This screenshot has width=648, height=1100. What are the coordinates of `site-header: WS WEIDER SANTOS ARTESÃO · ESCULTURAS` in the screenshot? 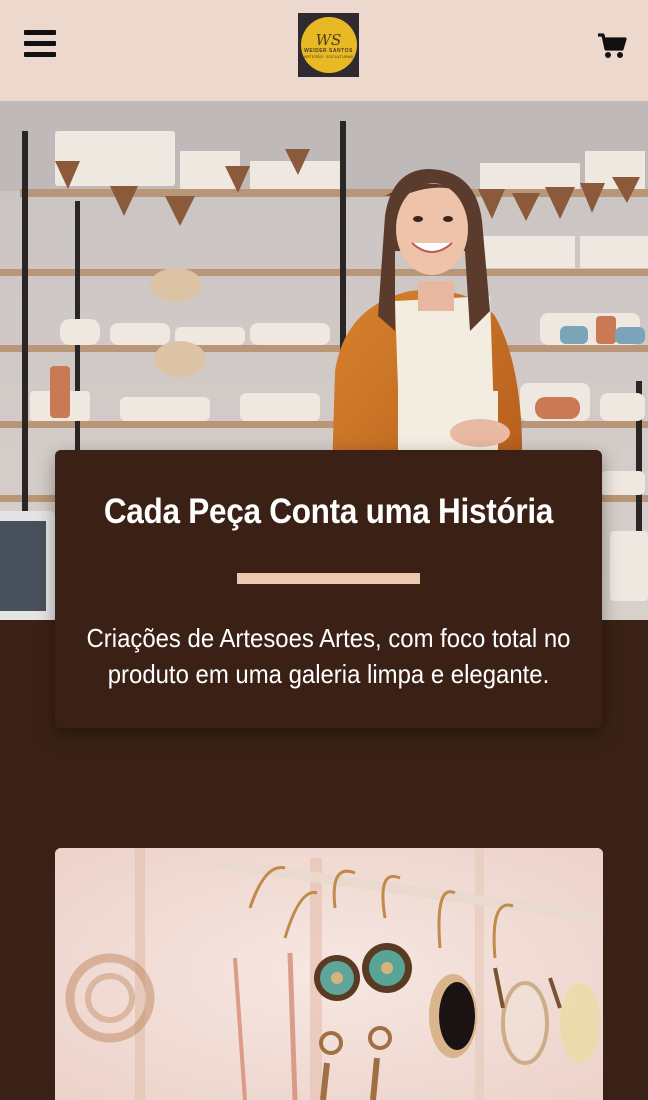 It's located at (324, 50).